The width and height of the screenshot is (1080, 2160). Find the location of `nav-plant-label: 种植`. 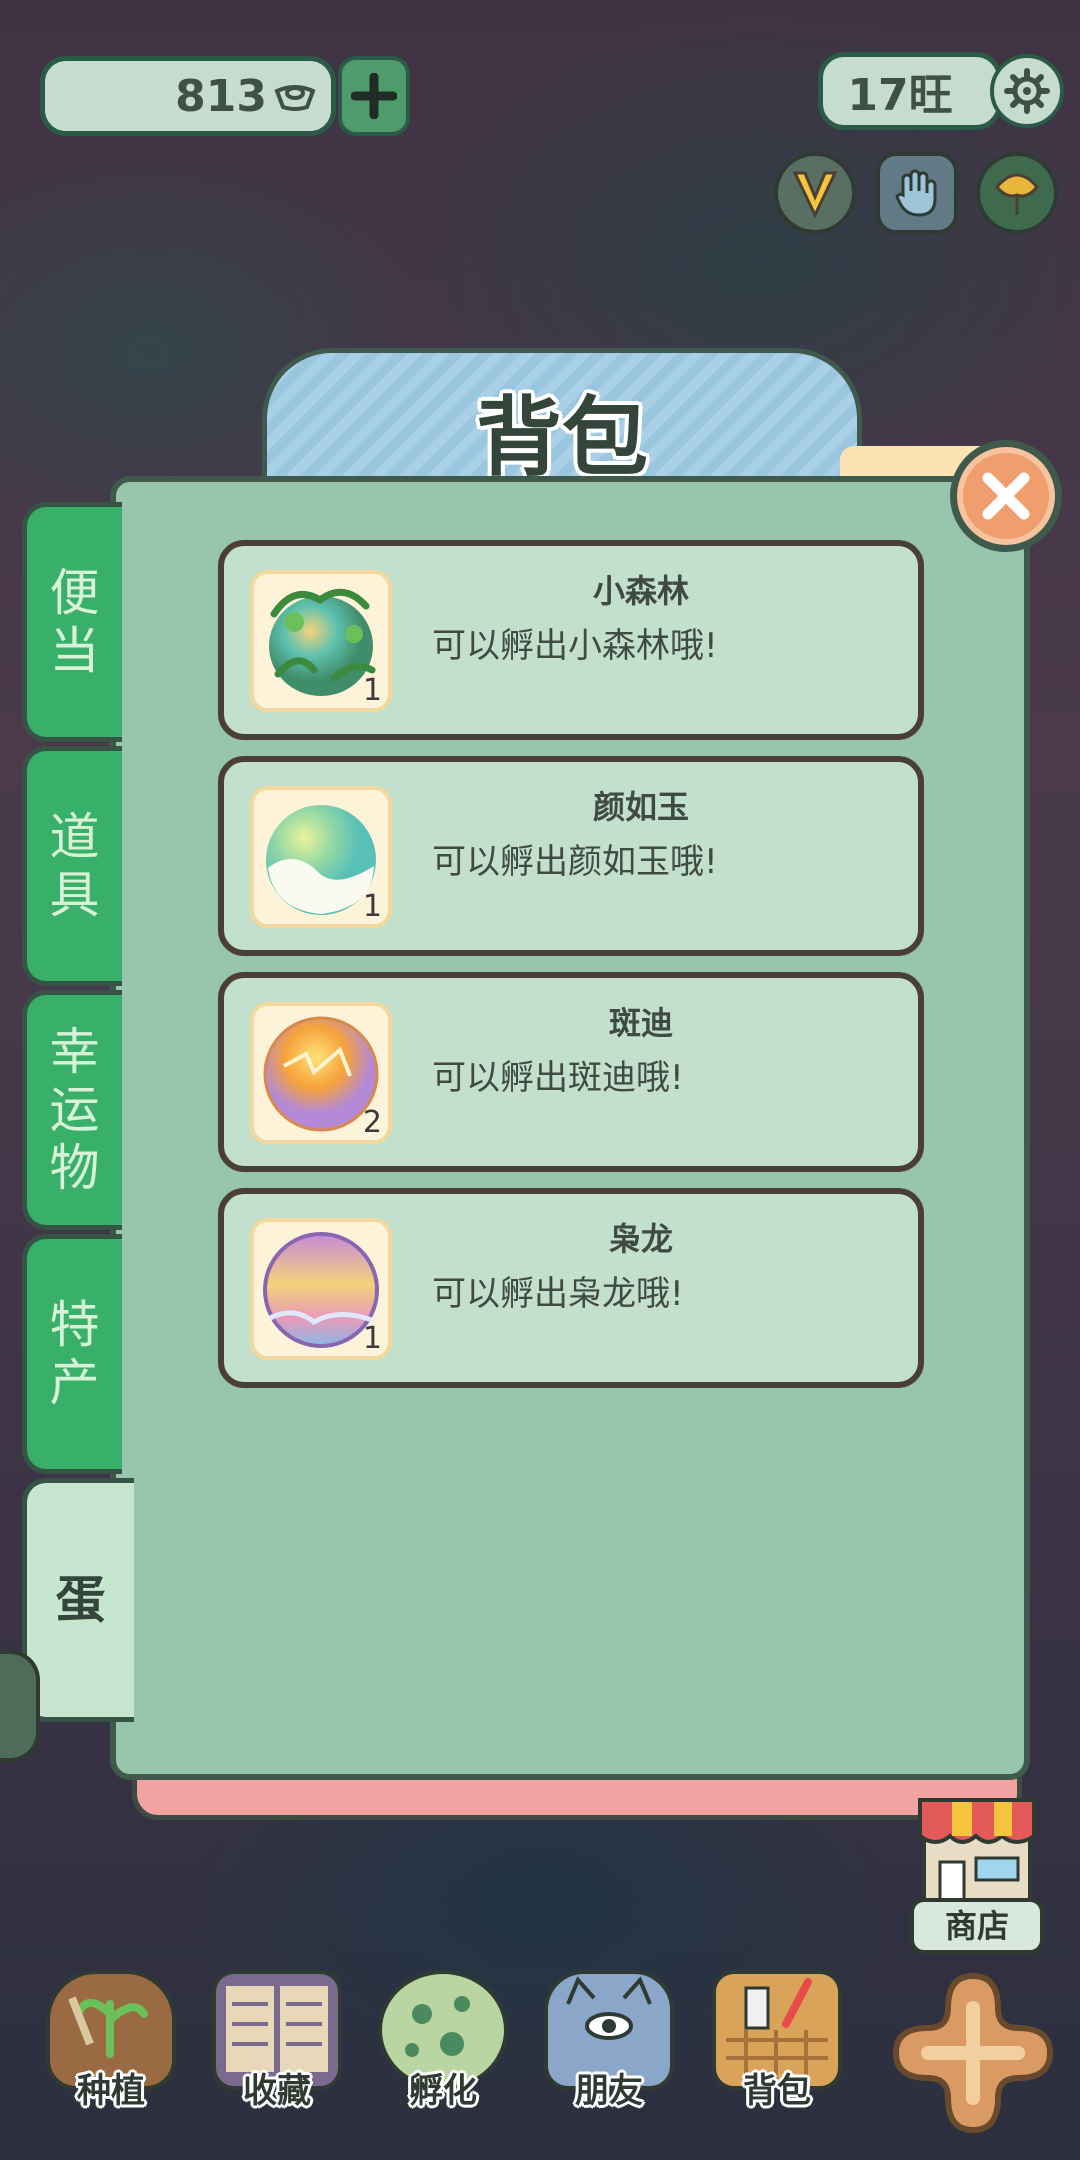

nav-plant-label: 种植 is located at coordinates (111, 2091).